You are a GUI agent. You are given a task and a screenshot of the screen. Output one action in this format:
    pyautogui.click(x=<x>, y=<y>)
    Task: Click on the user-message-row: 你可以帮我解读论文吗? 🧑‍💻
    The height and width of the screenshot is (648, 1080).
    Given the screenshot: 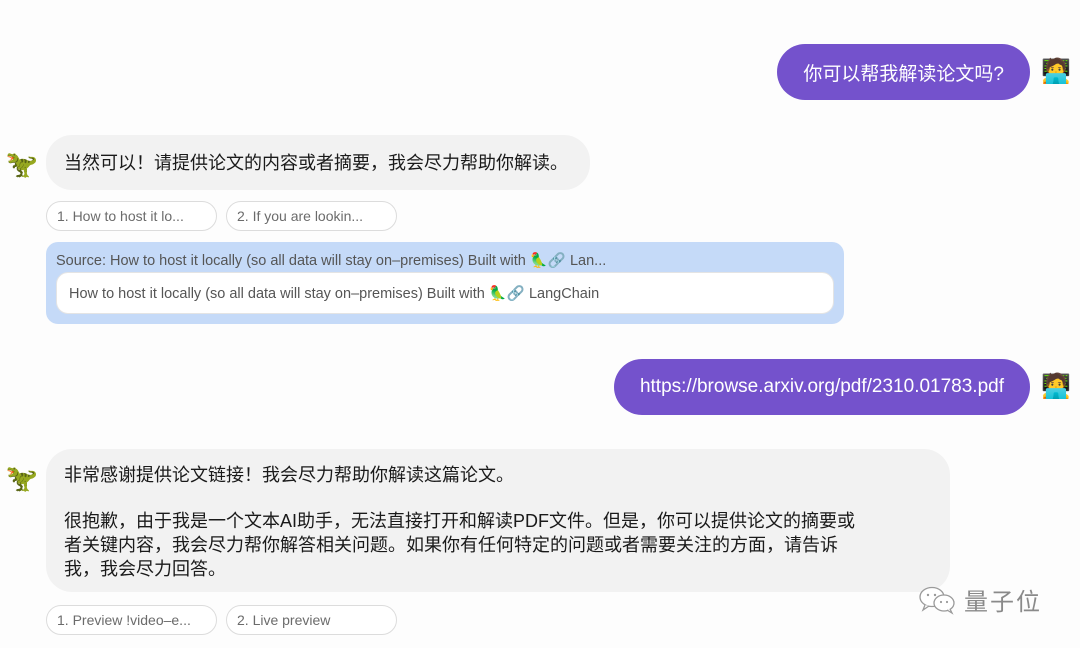 What is the action you would take?
    pyautogui.click(x=928, y=72)
    